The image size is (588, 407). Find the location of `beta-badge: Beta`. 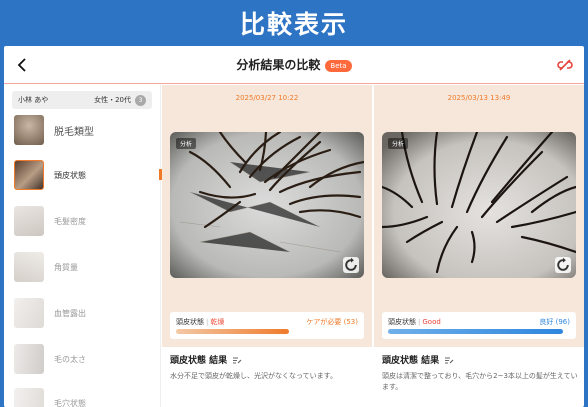

beta-badge: Beta is located at coordinates (338, 65).